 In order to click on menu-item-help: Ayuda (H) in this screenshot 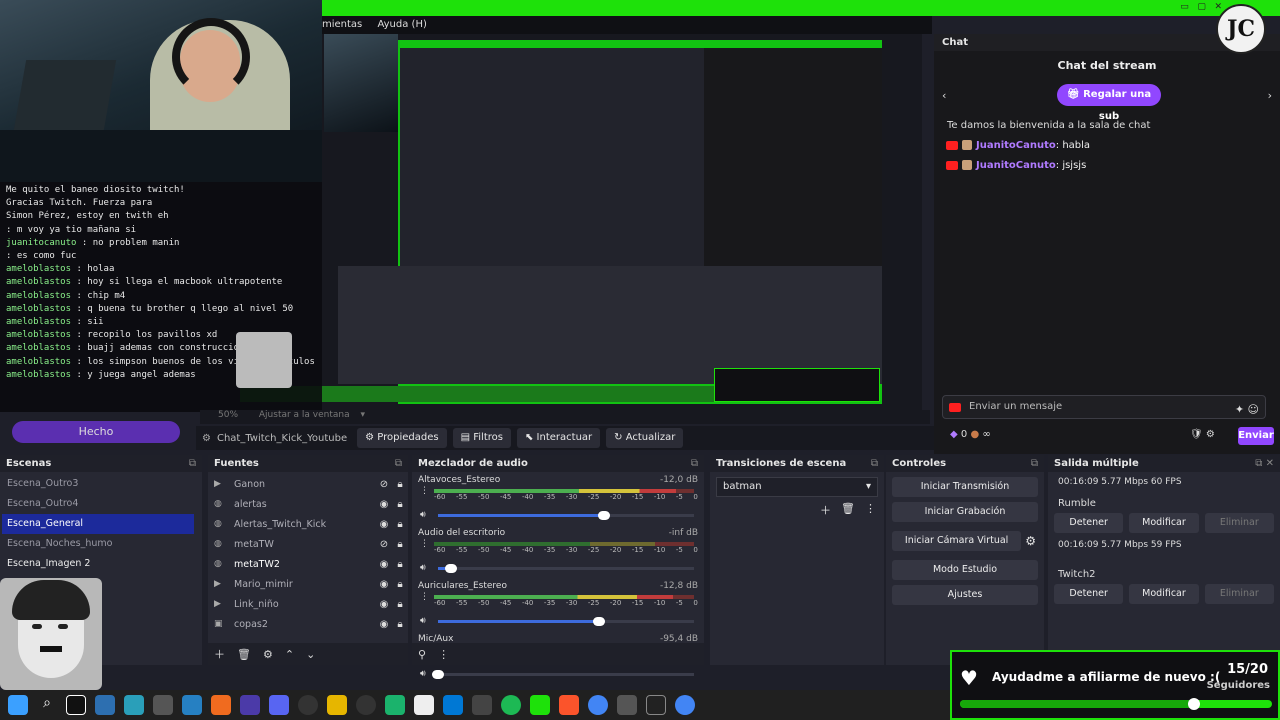, I will do `click(401, 24)`.